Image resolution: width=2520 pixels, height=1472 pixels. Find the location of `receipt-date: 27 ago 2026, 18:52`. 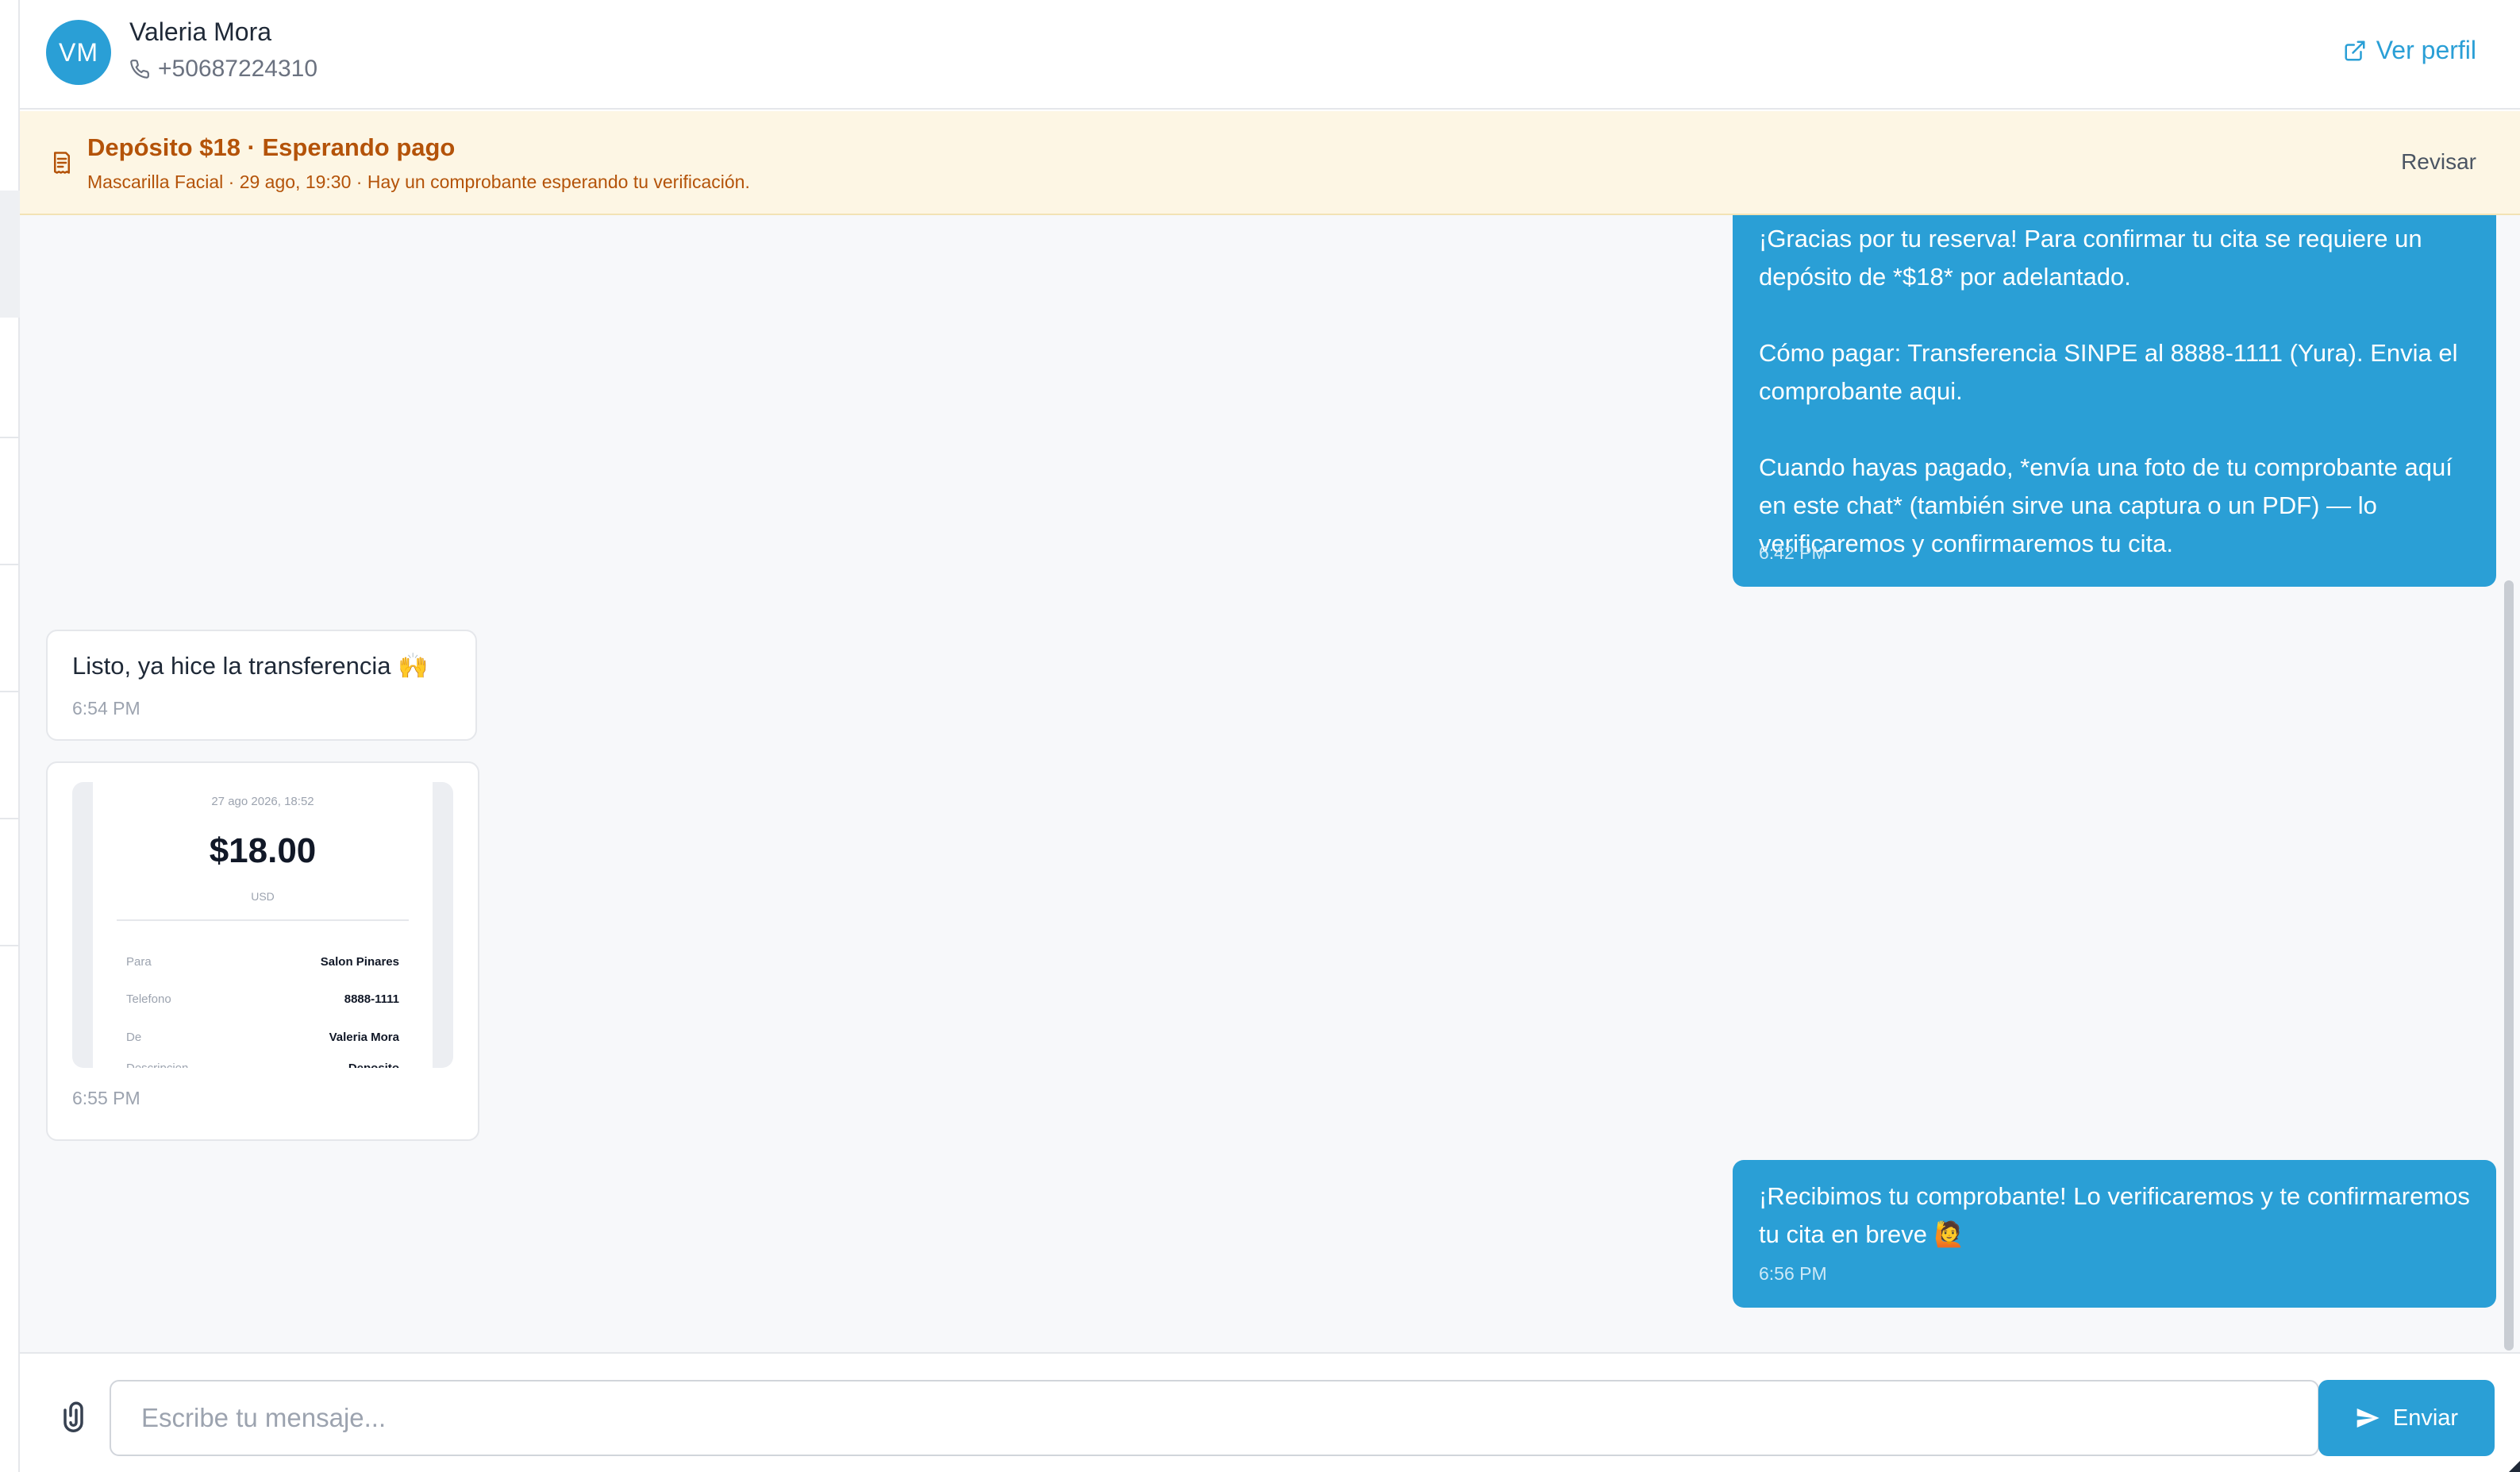

receipt-date: 27 ago 2026, 18:52 is located at coordinates (262, 801).